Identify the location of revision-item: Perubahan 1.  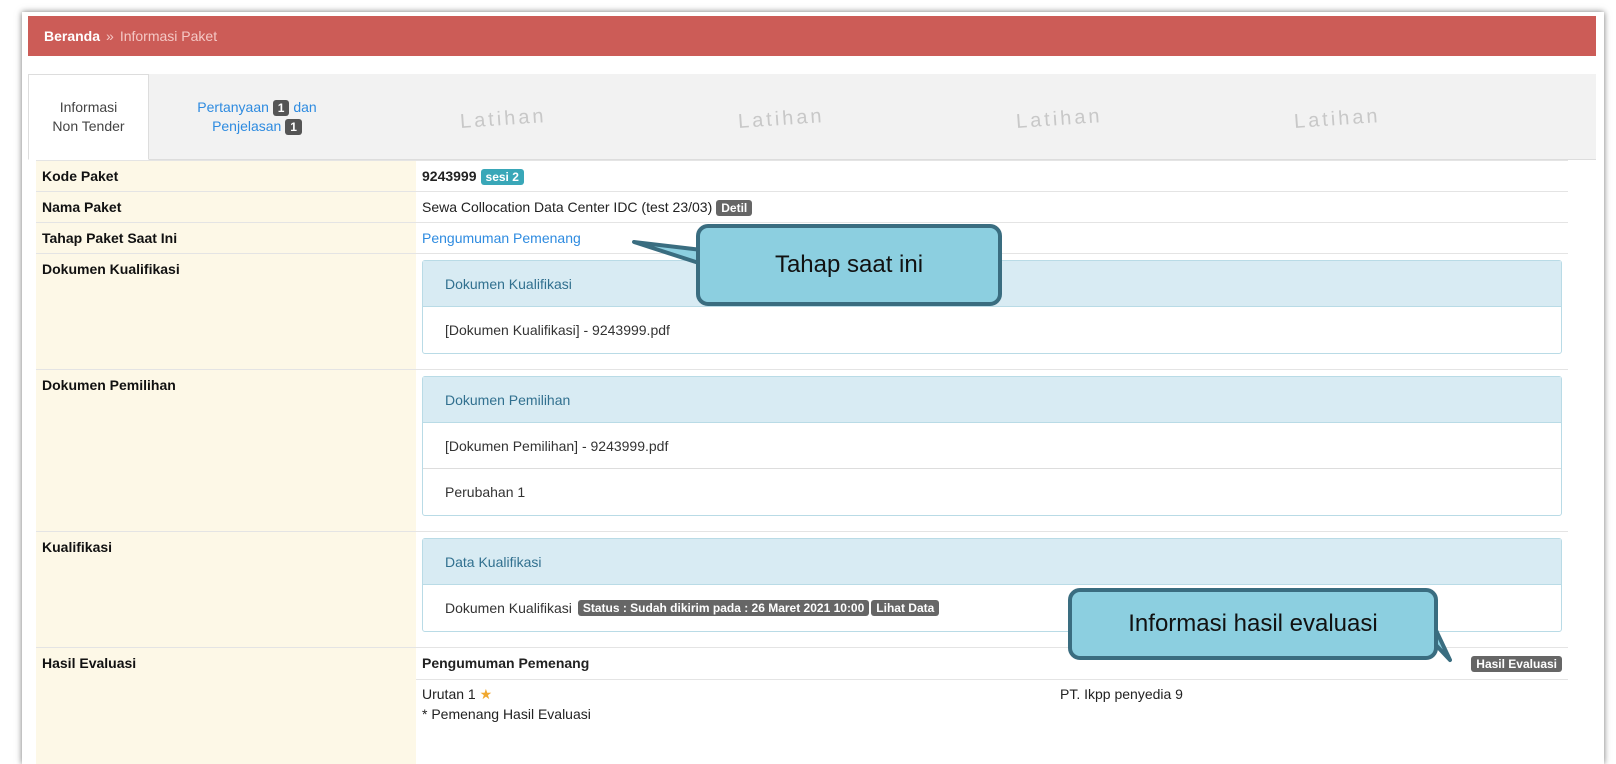
(992, 492).